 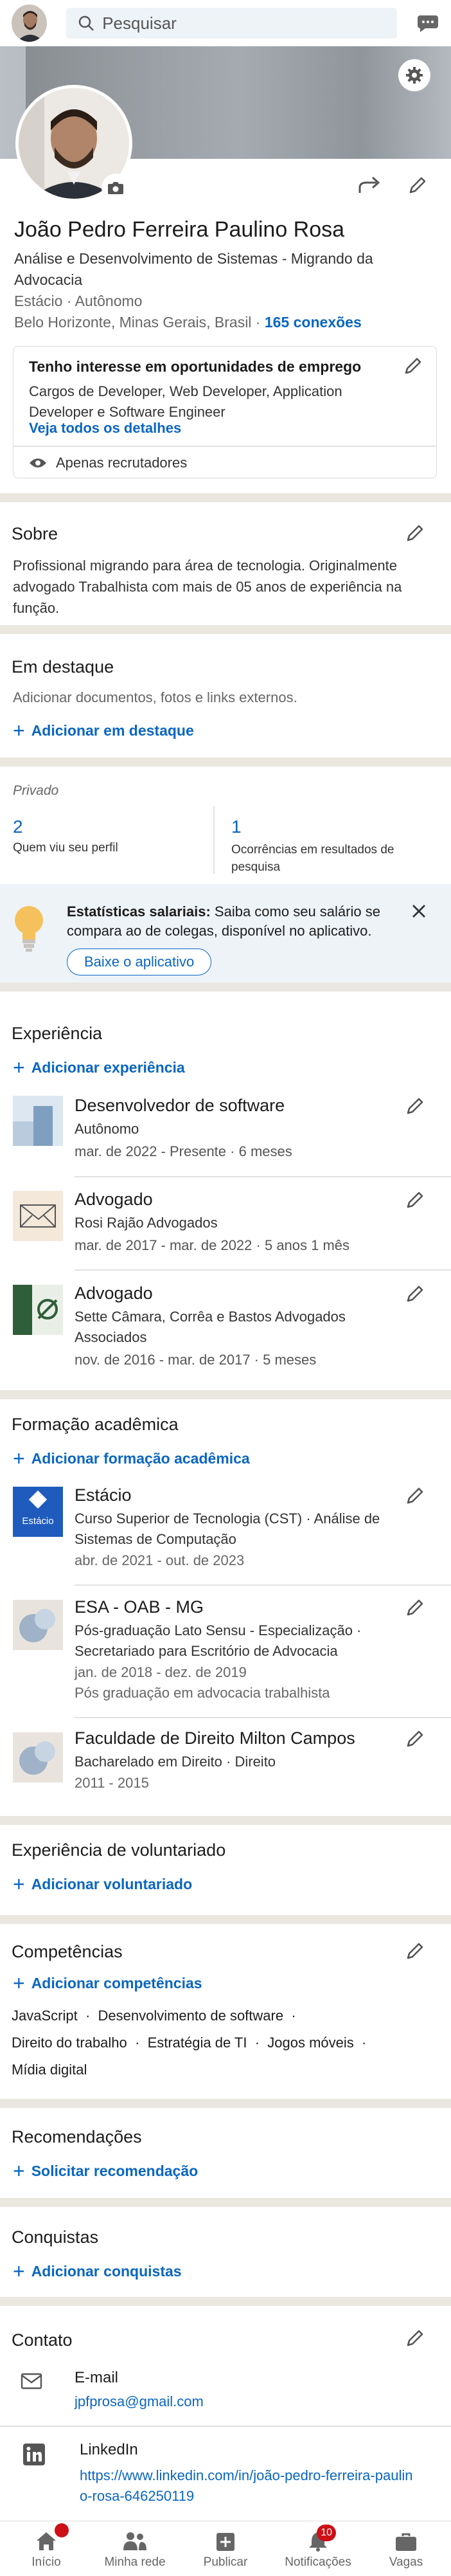 I want to click on add-featured-link: + Adicionar em destaque, so click(x=104, y=730).